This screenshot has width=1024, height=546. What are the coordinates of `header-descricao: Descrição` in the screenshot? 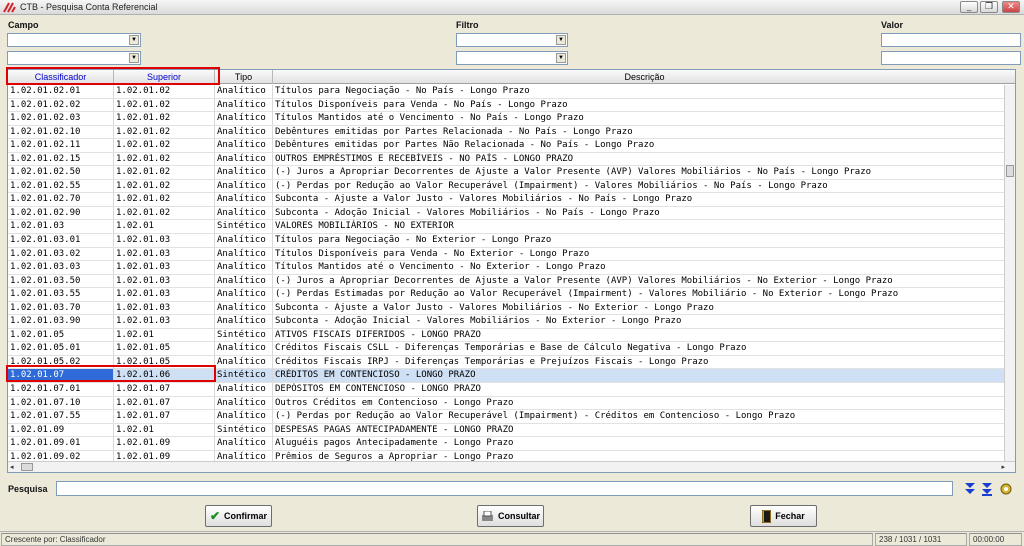 It's located at (644, 77).